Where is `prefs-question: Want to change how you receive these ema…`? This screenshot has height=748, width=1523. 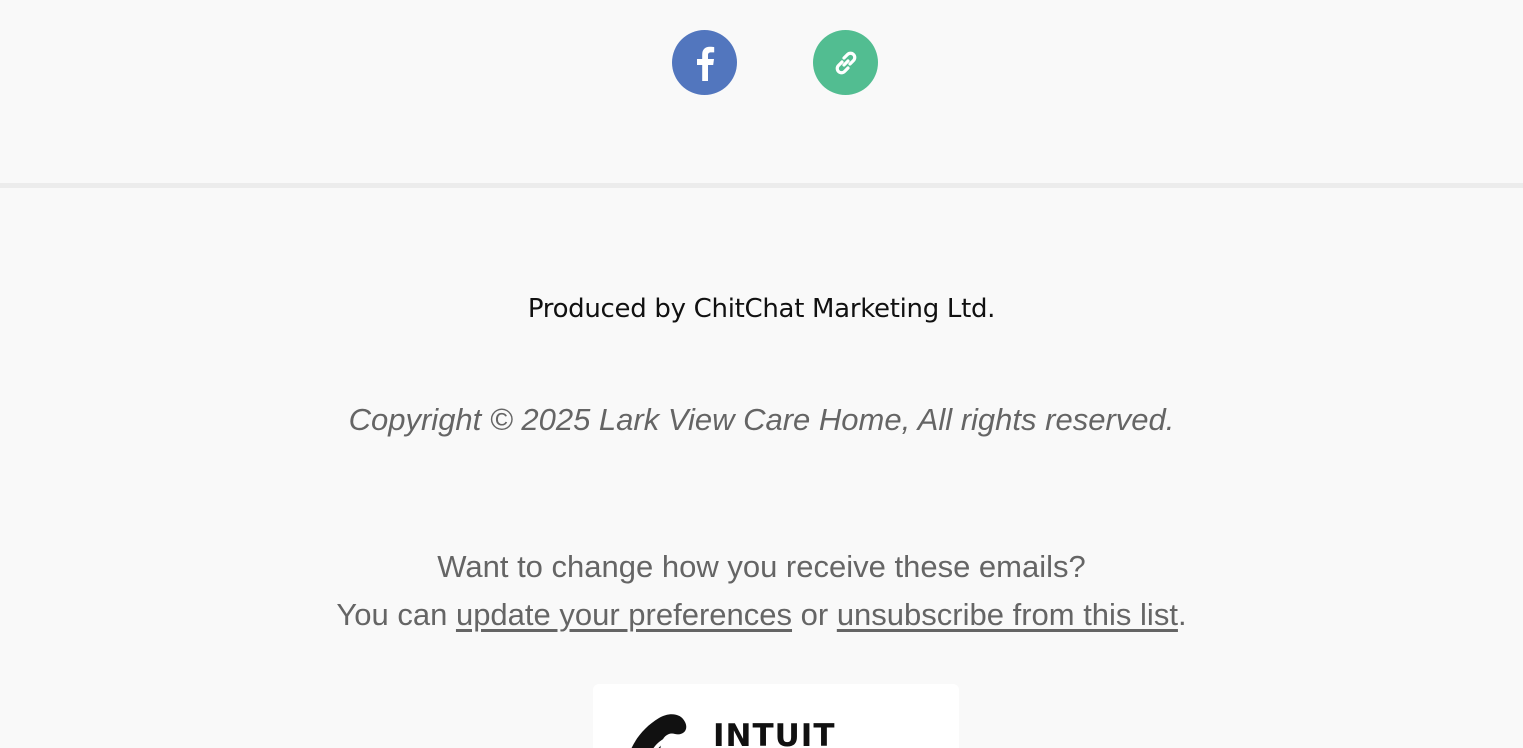 prefs-question: Want to change how you receive these ema… is located at coordinates (761, 566).